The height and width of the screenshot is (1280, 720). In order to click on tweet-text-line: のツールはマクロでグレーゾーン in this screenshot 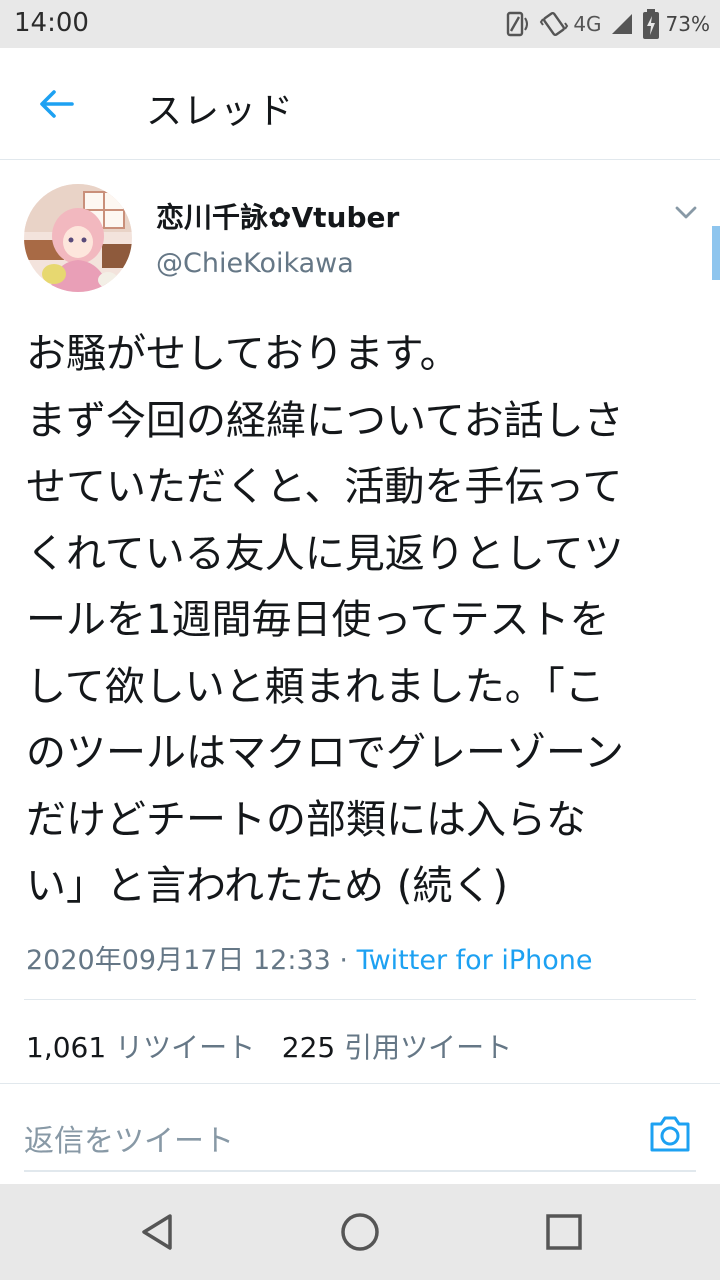, I will do `click(325, 753)`.